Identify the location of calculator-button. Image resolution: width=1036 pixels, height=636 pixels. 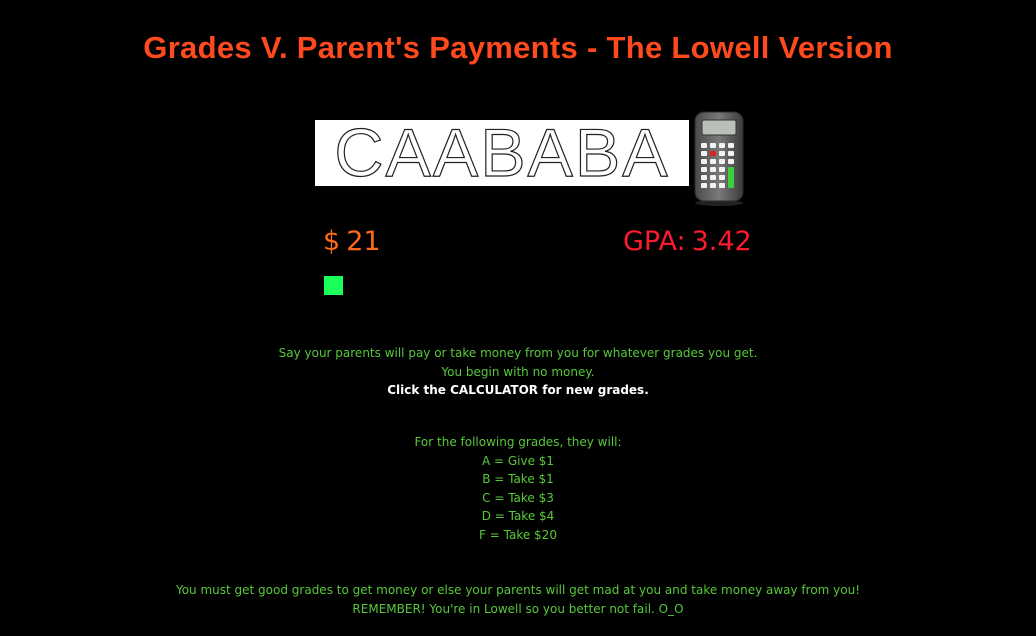
(719, 158).